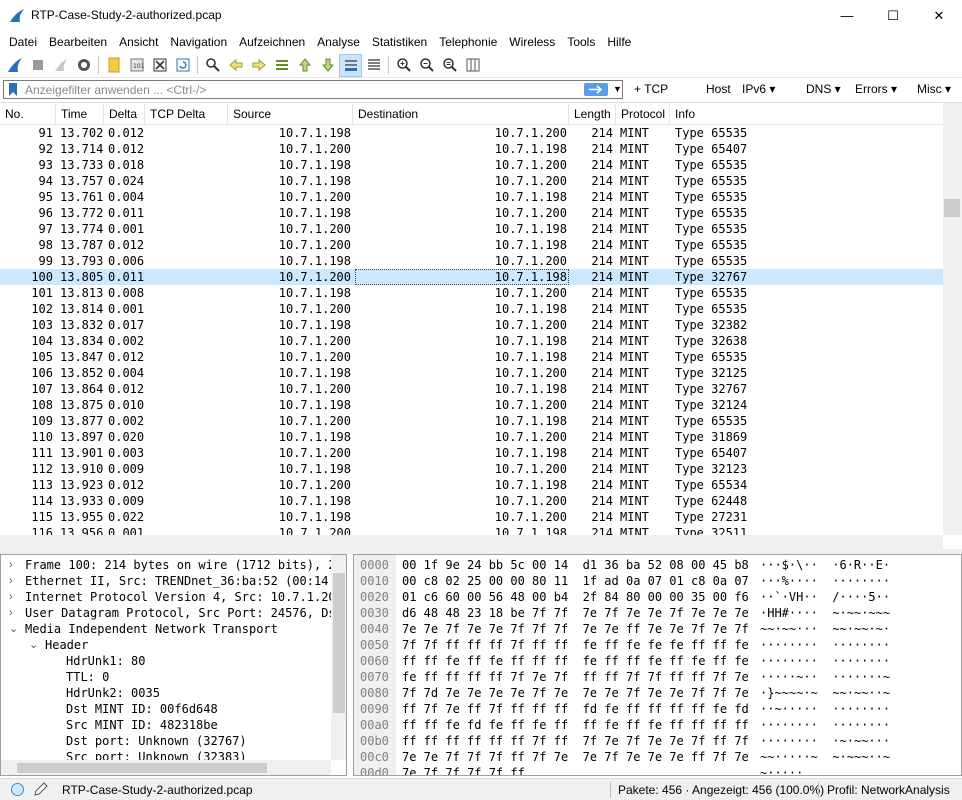 This screenshot has height=800, width=962. What do you see at coordinates (138, 42) in the screenshot?
I see `menu-ansicht: Ansicht` at bounding box center [138, 42].